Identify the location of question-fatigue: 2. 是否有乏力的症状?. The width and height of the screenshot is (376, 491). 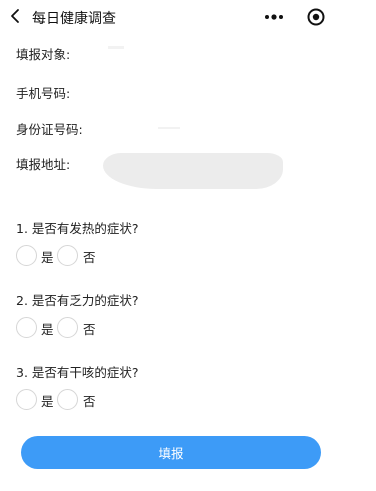
(77, 300).